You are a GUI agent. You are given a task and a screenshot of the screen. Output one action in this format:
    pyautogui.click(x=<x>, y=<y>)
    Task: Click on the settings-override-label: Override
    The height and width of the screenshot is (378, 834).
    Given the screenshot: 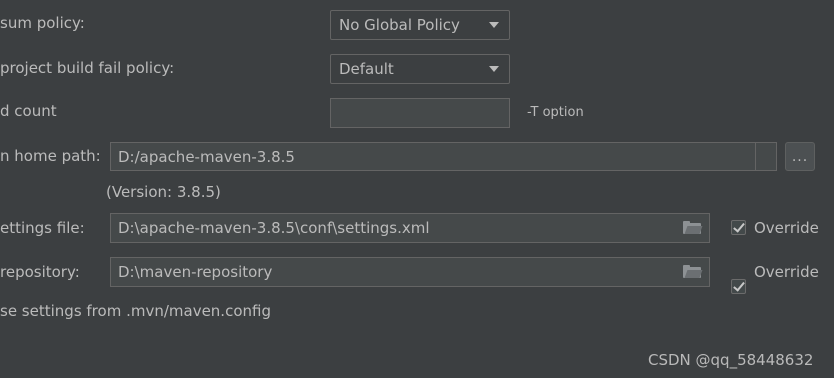 What is the action you would take?
    pyautogui.click(x=786, y=228)
    